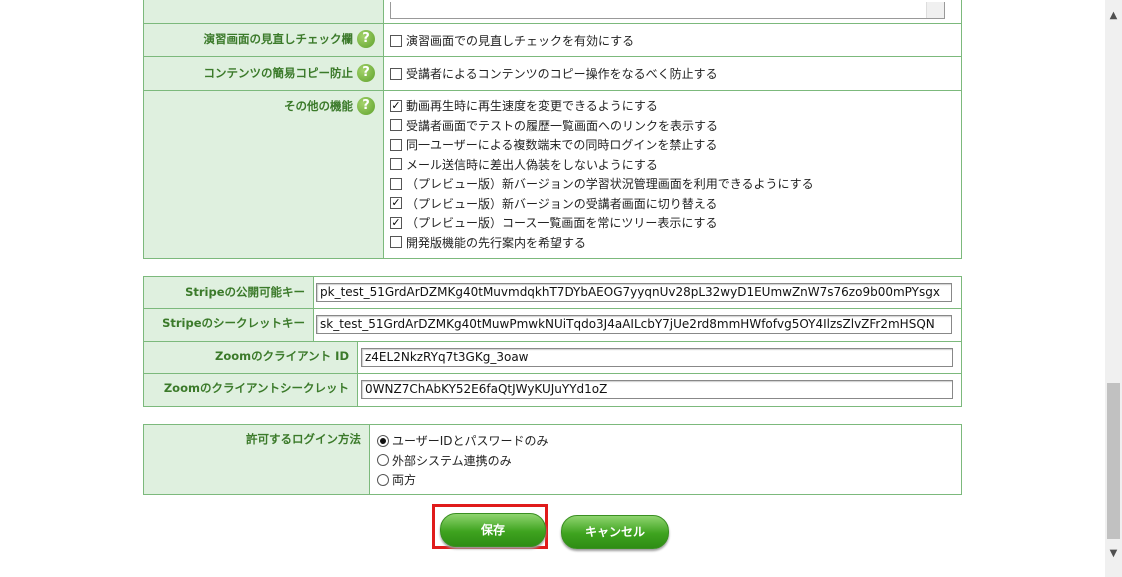  I want to click on zoom-id-label-cell: Zoomのクライアント ID, so click(250, 357).